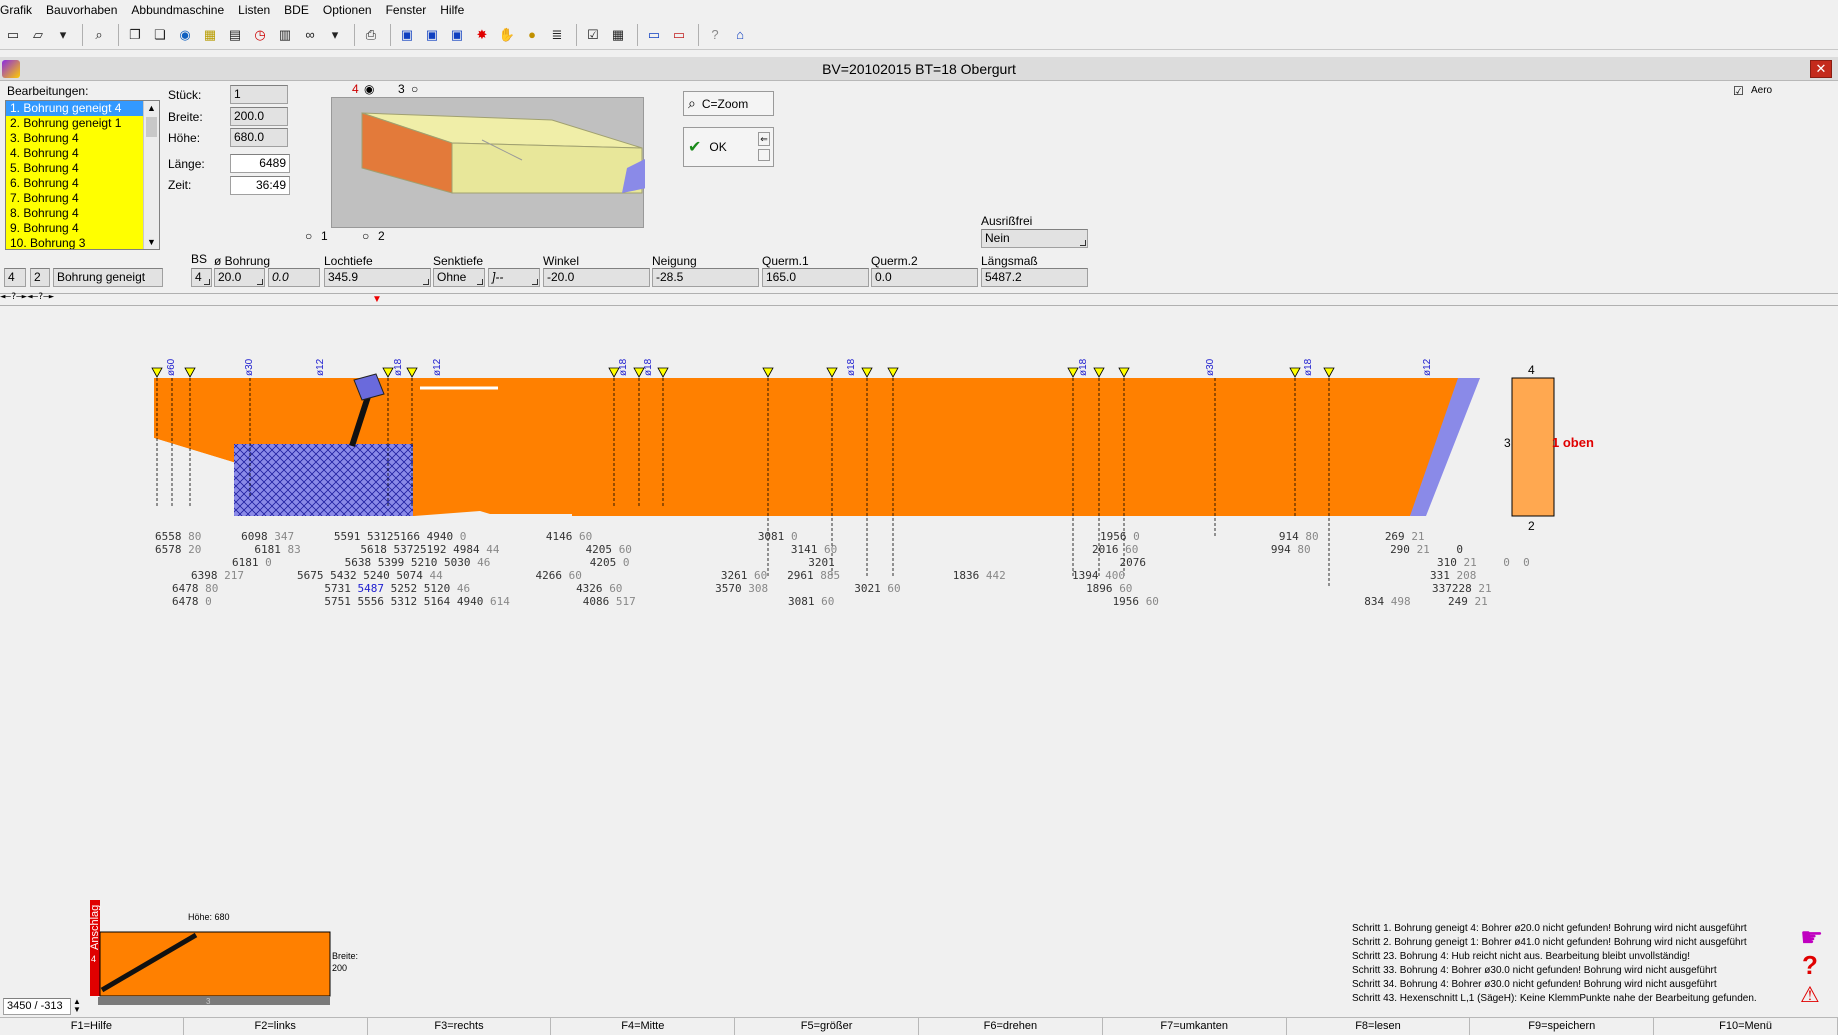 This screenshot has height=1035, width=1838. I want to click on fkey-f6: F6=drehen, so click(1011, 1026).